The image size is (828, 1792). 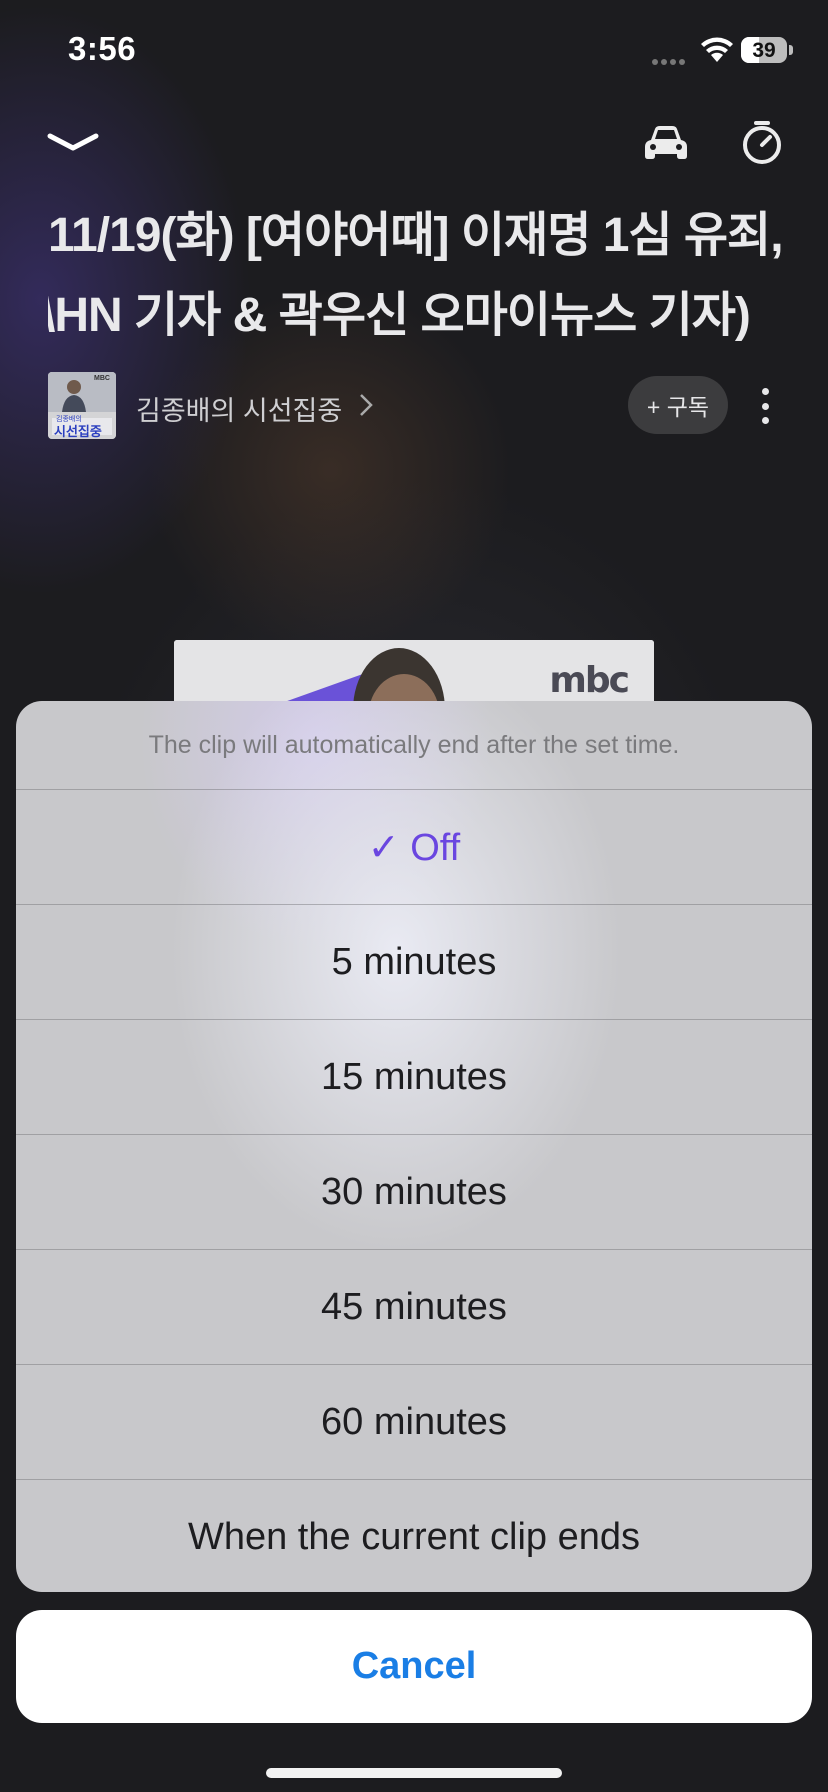 I want to click on channel-thumb-brand: MBC, so click(x=102, y=378).